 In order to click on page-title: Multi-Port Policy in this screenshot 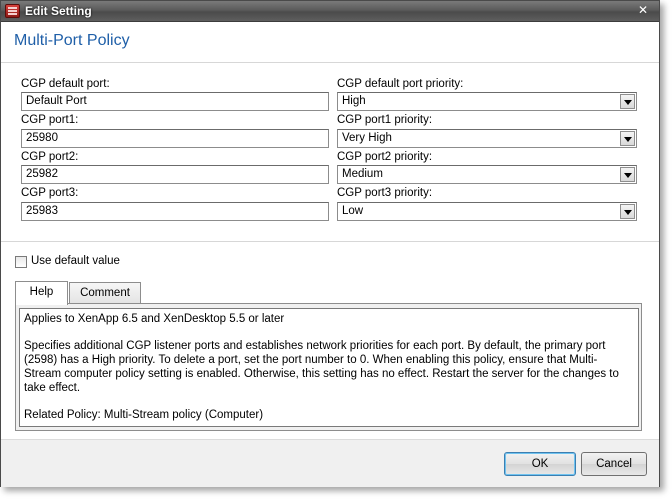, I will do `click(72, 40)`.